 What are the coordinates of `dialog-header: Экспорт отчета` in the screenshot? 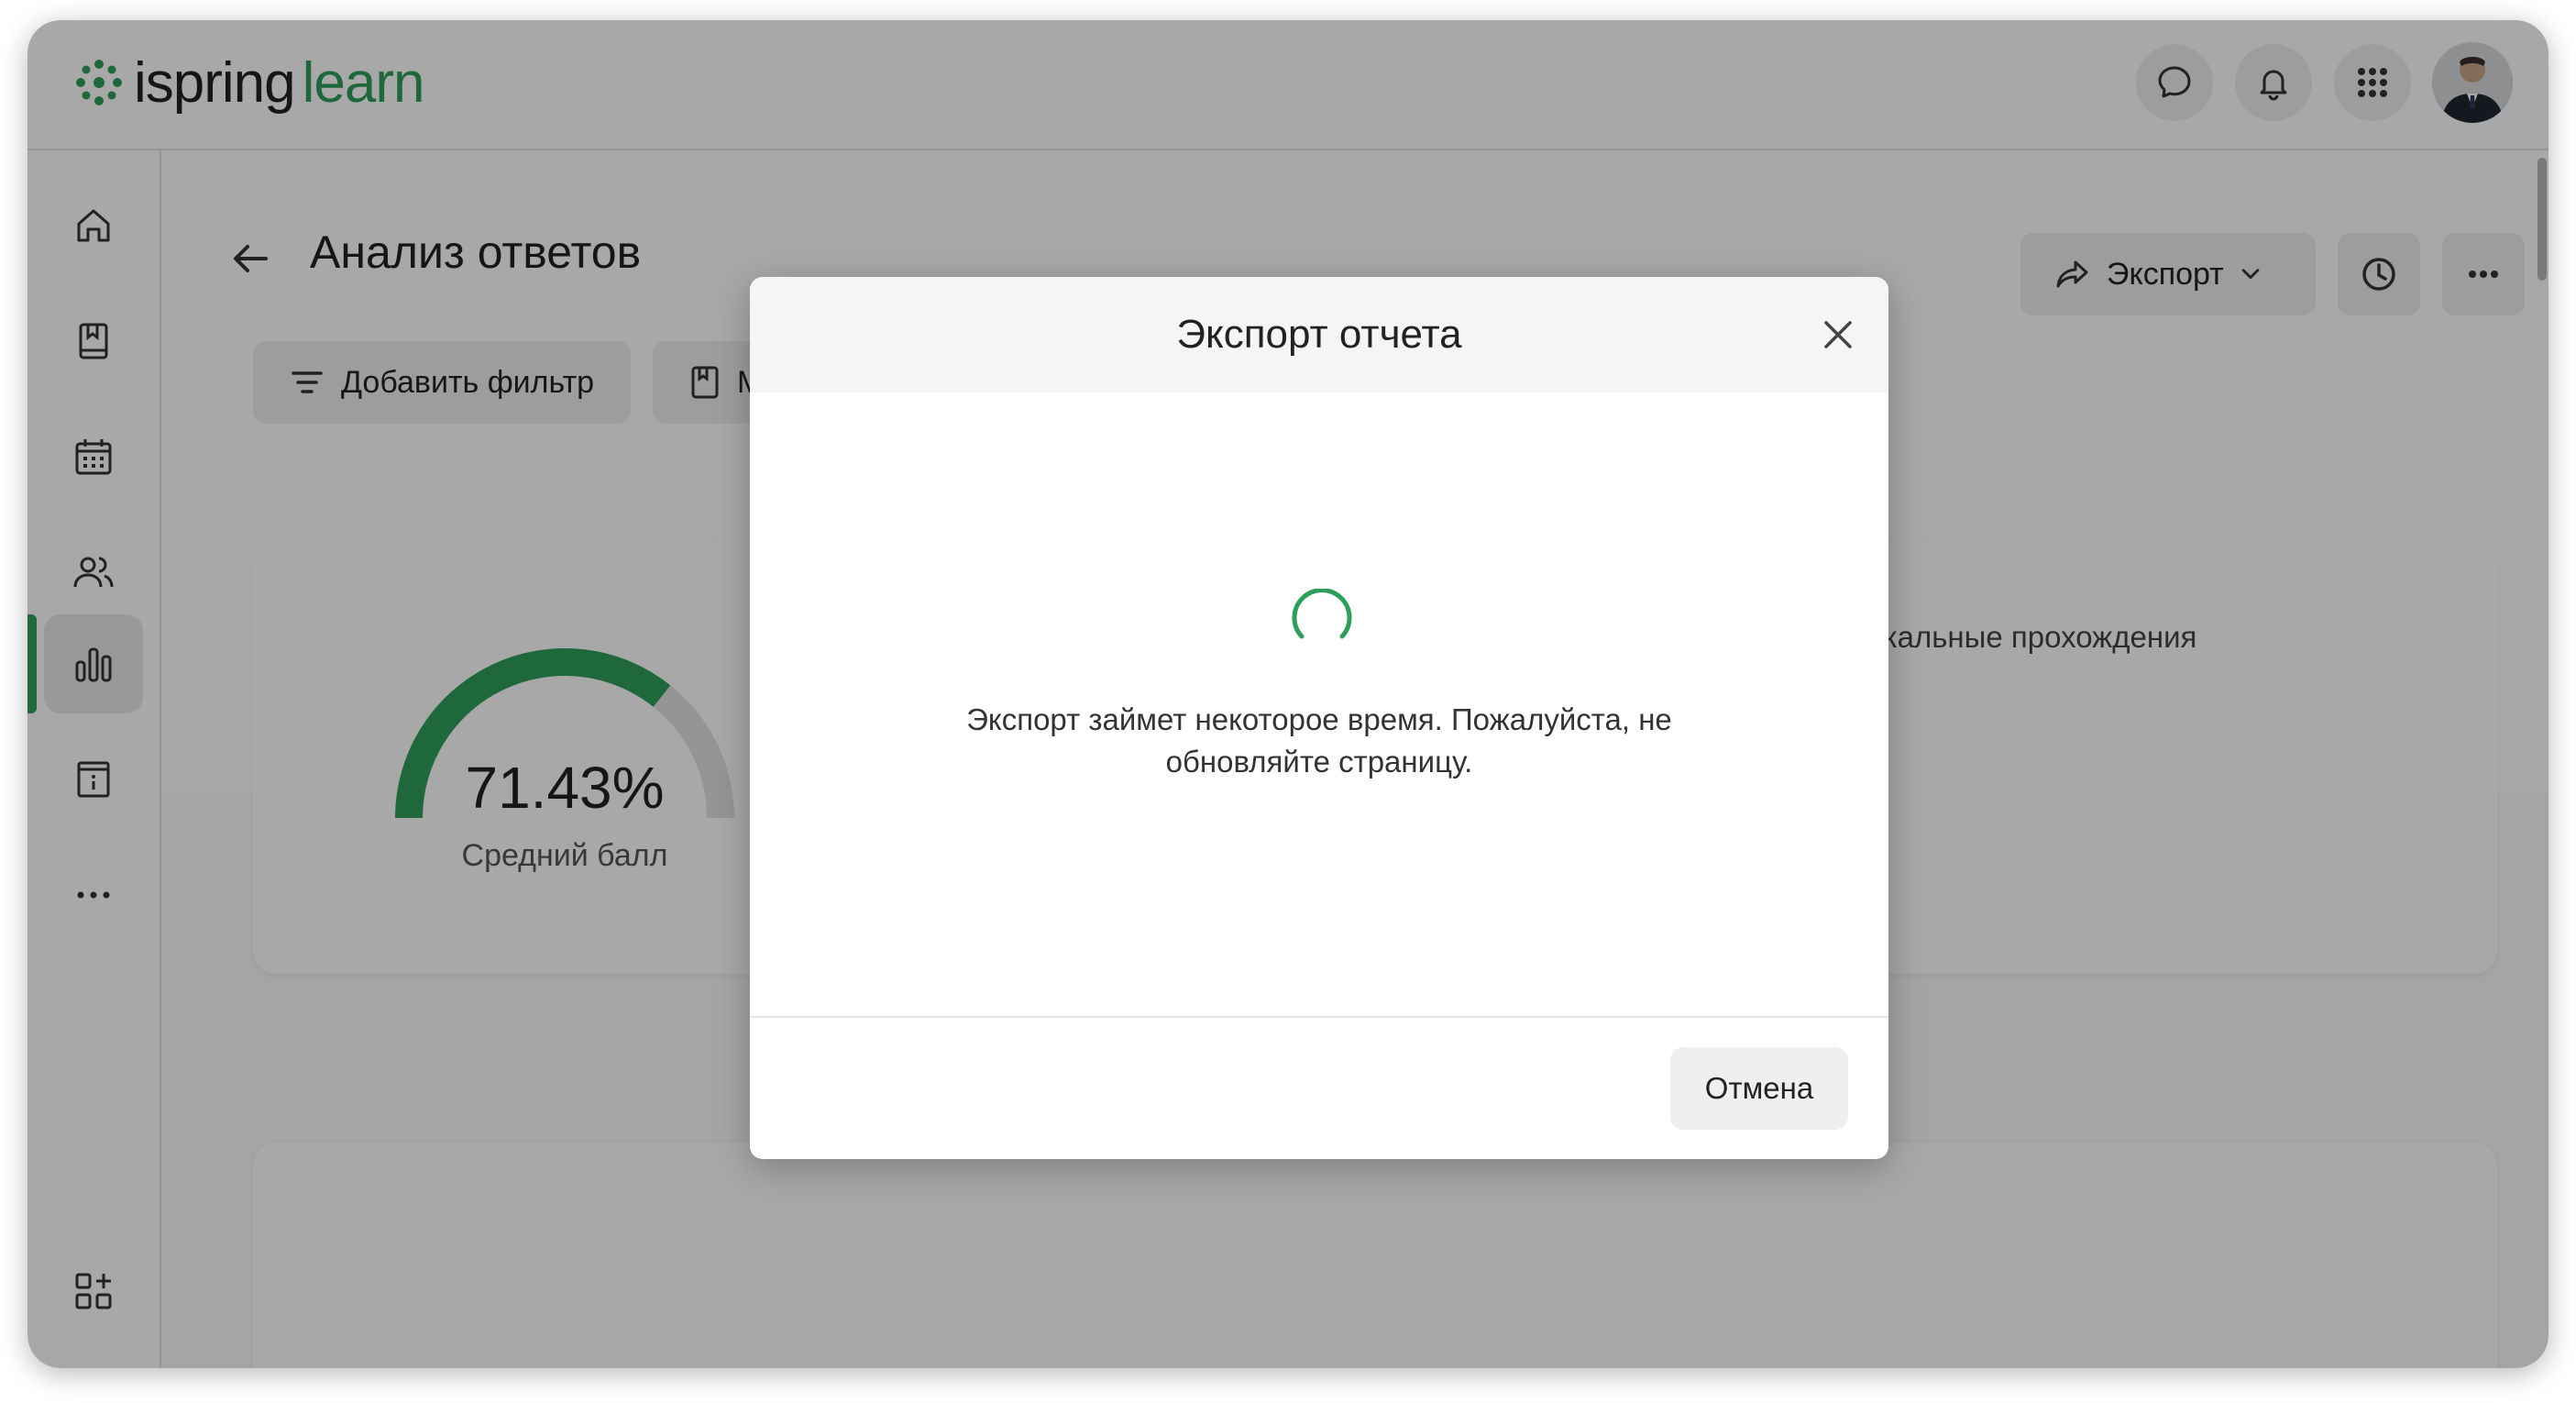 It's located at (1319, 334).